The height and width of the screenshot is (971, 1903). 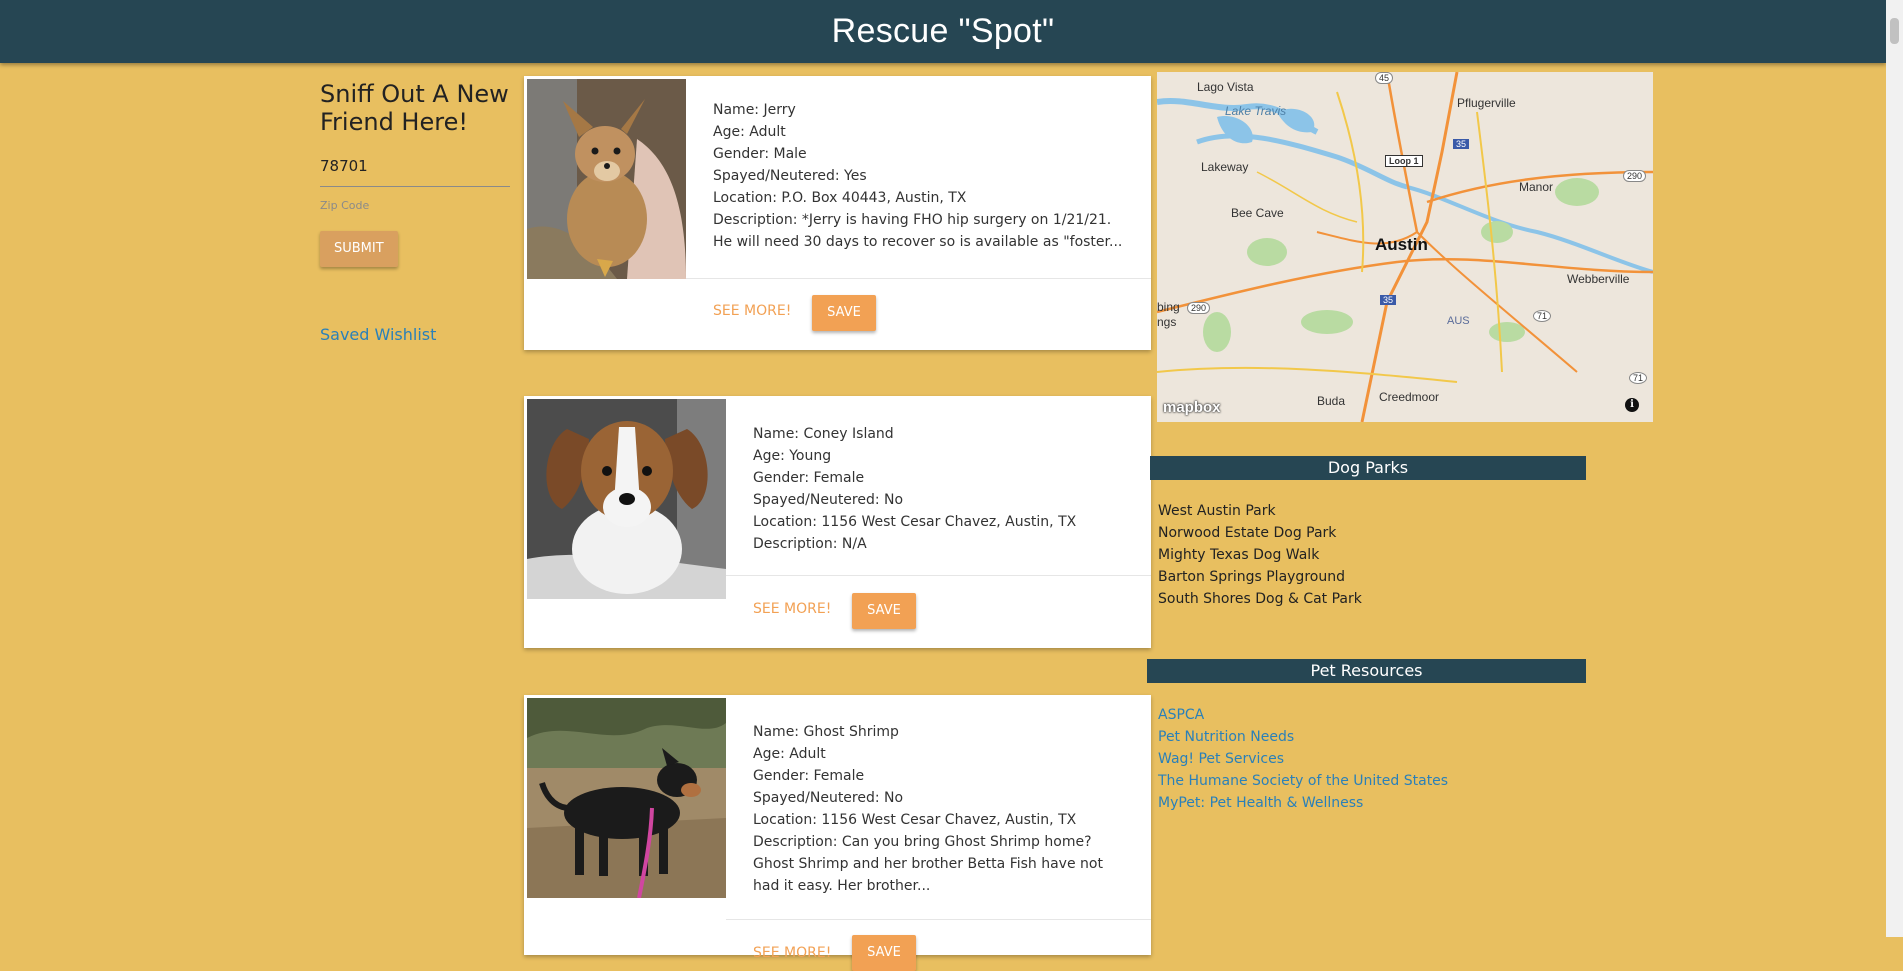 What do you see at coordinates (1239, 555) in the screenshot?
I see `dog-park-item: Mighty Texas Dog Walk` at bounding box center [1239, 555].